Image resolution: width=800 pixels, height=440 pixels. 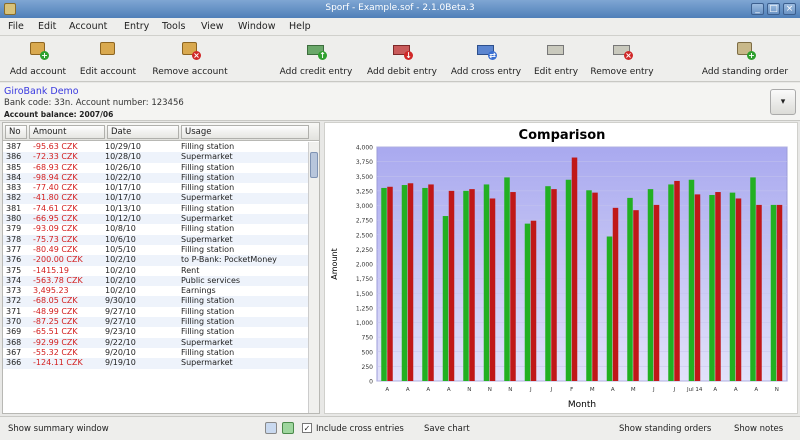 What do you see at coordinates (14, 280) in the screenshot?
I see `cell-no: 374` at bounding box center [14, 280].